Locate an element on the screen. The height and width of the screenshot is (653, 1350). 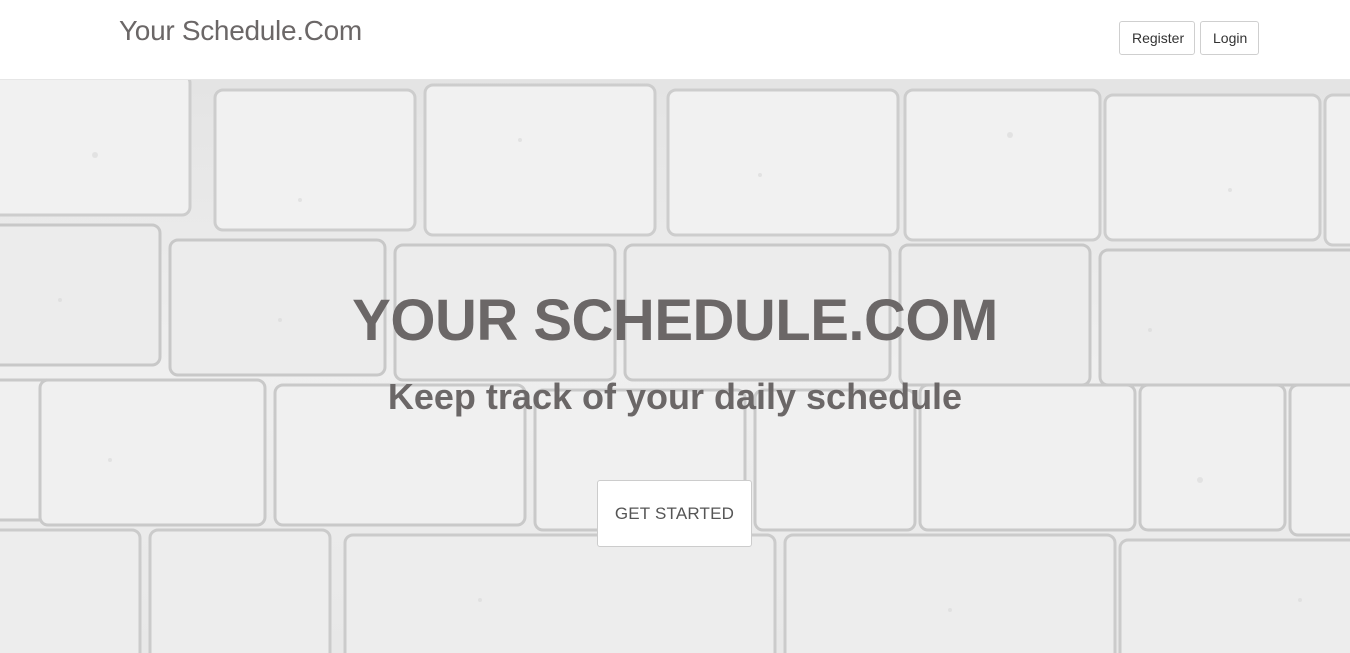
get-started-button: GET STARTED is located at coordinates (674, 513).